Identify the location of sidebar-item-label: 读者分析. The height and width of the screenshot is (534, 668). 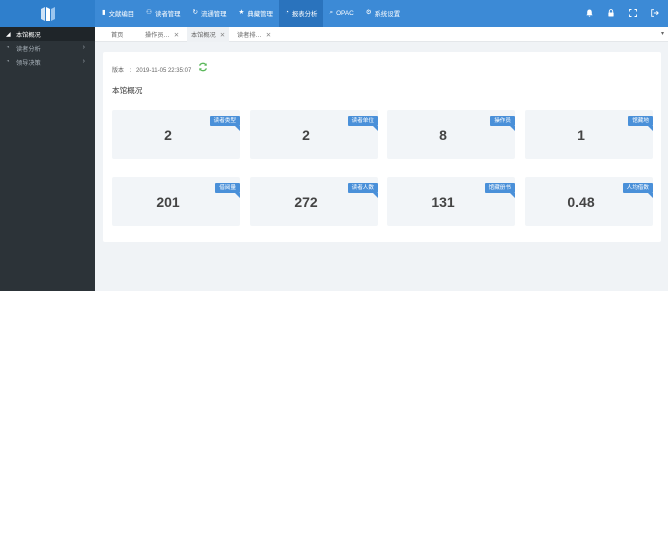
(28, 49).